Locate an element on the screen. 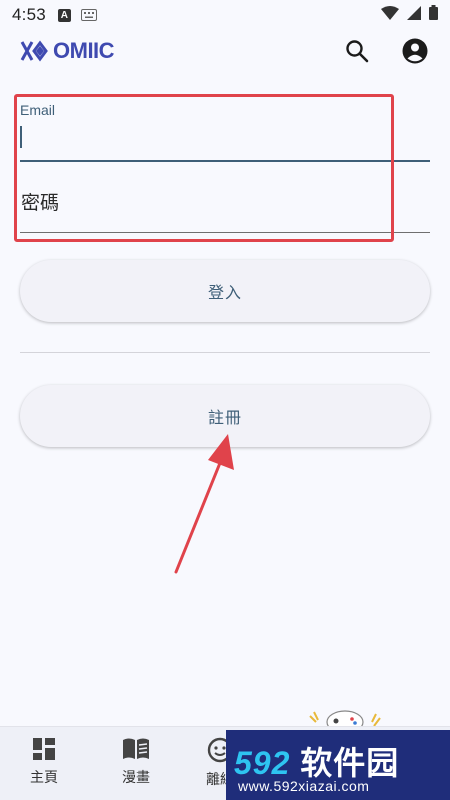 This screenshot has width=450, height=800. app-logo: OMIIC is located at coordinates (67, 51).